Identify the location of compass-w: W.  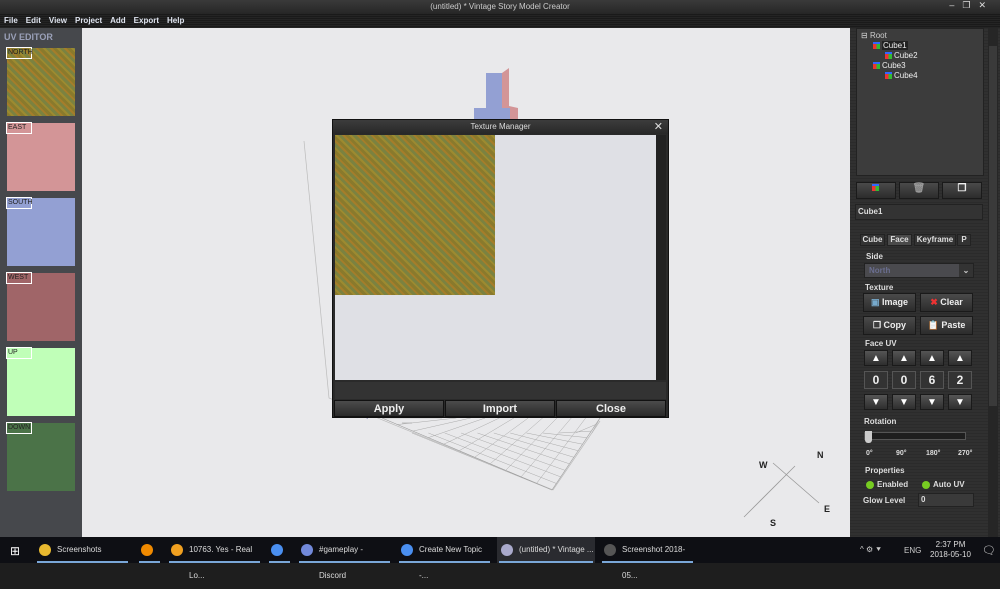
(763, 465).